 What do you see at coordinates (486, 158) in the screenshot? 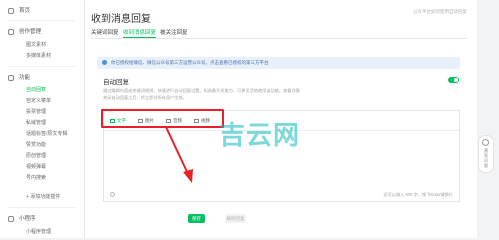
I see `help-label: 遇到问题` at bounding box center [486, 158].